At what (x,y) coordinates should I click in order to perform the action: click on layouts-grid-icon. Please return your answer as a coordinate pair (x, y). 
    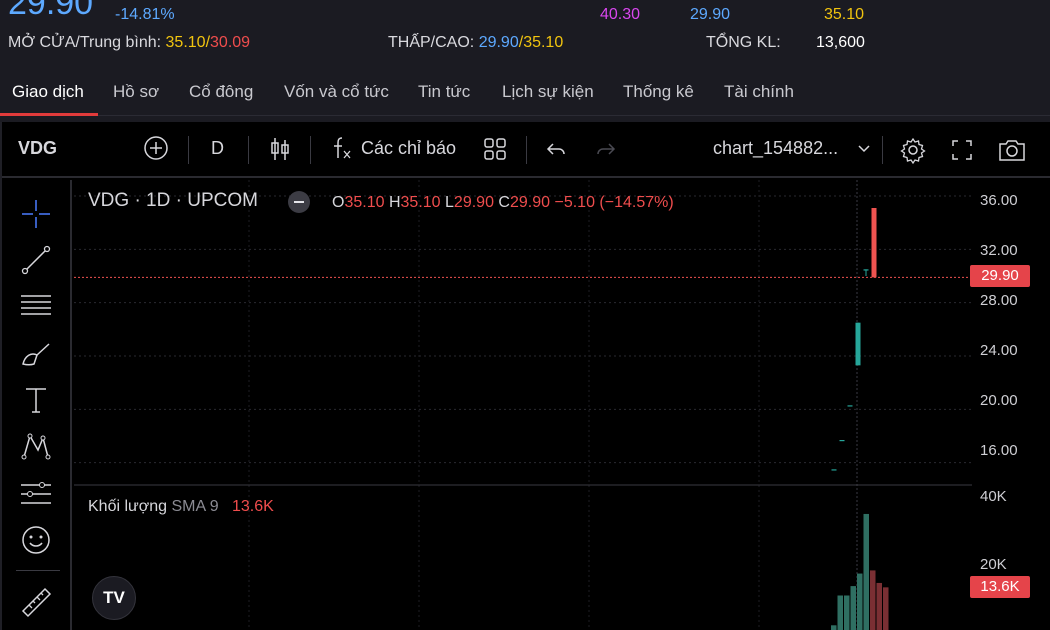
    Looking at the image, I should click on (495, 151).